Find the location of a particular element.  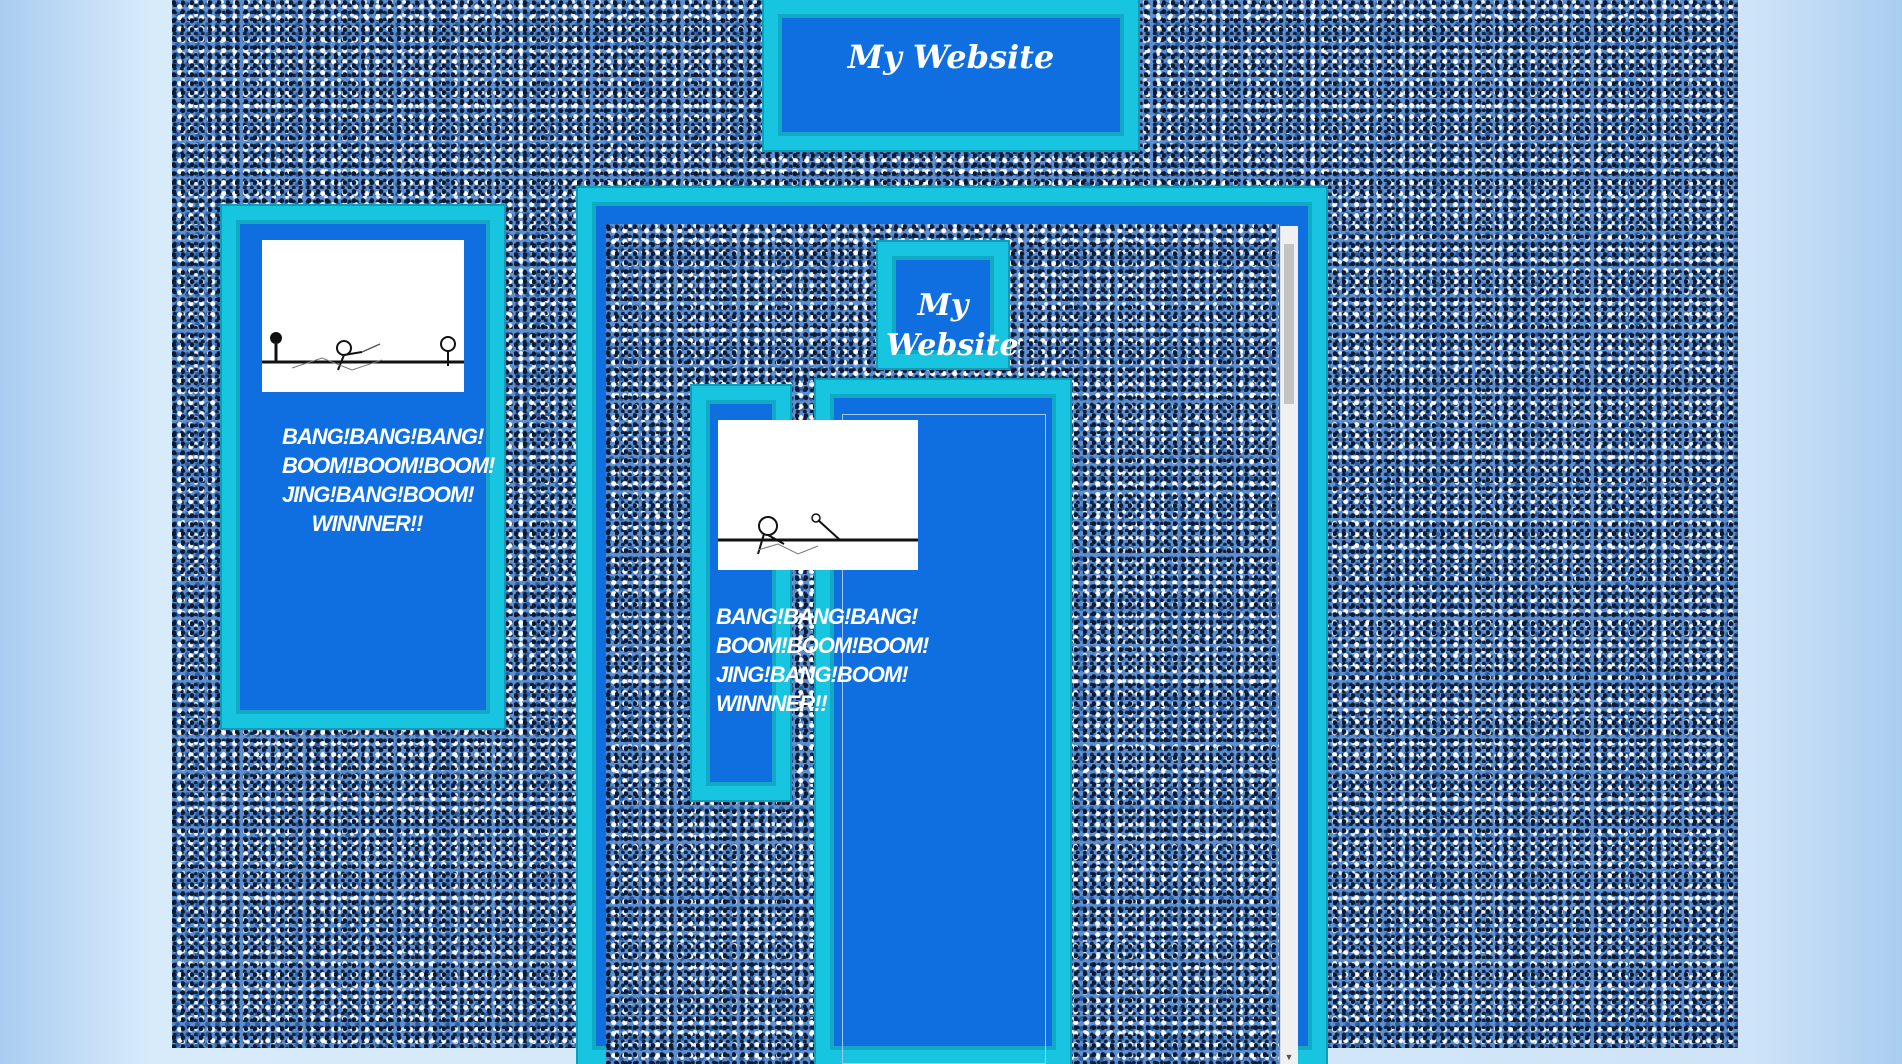

scroll-down-arrow-icon: ▼ is located at coordinates (1289, 1058).